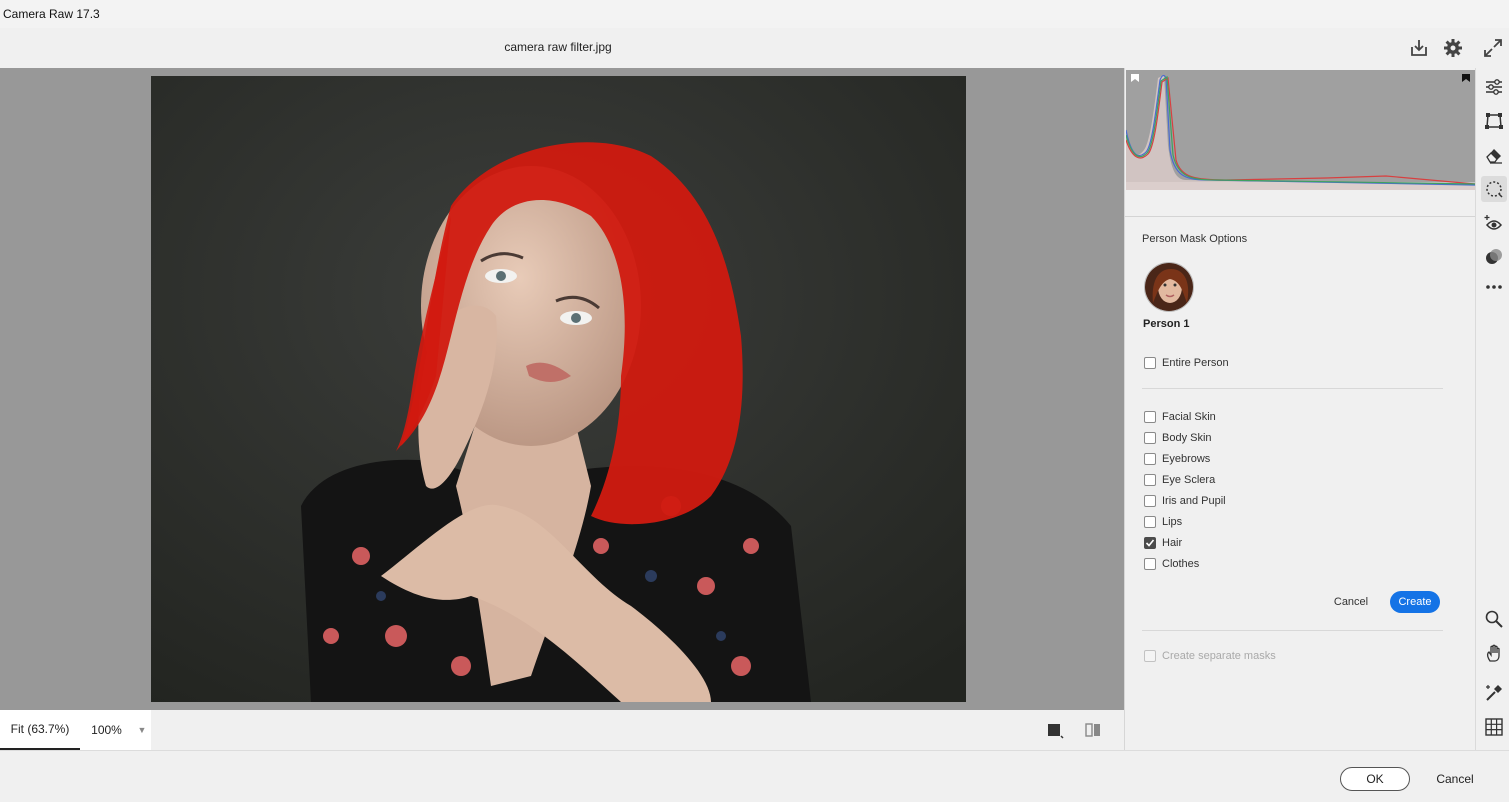 The image size is (1509, 802). I want to click on file-name: camera raw filter.jpg, so click(558, 47).